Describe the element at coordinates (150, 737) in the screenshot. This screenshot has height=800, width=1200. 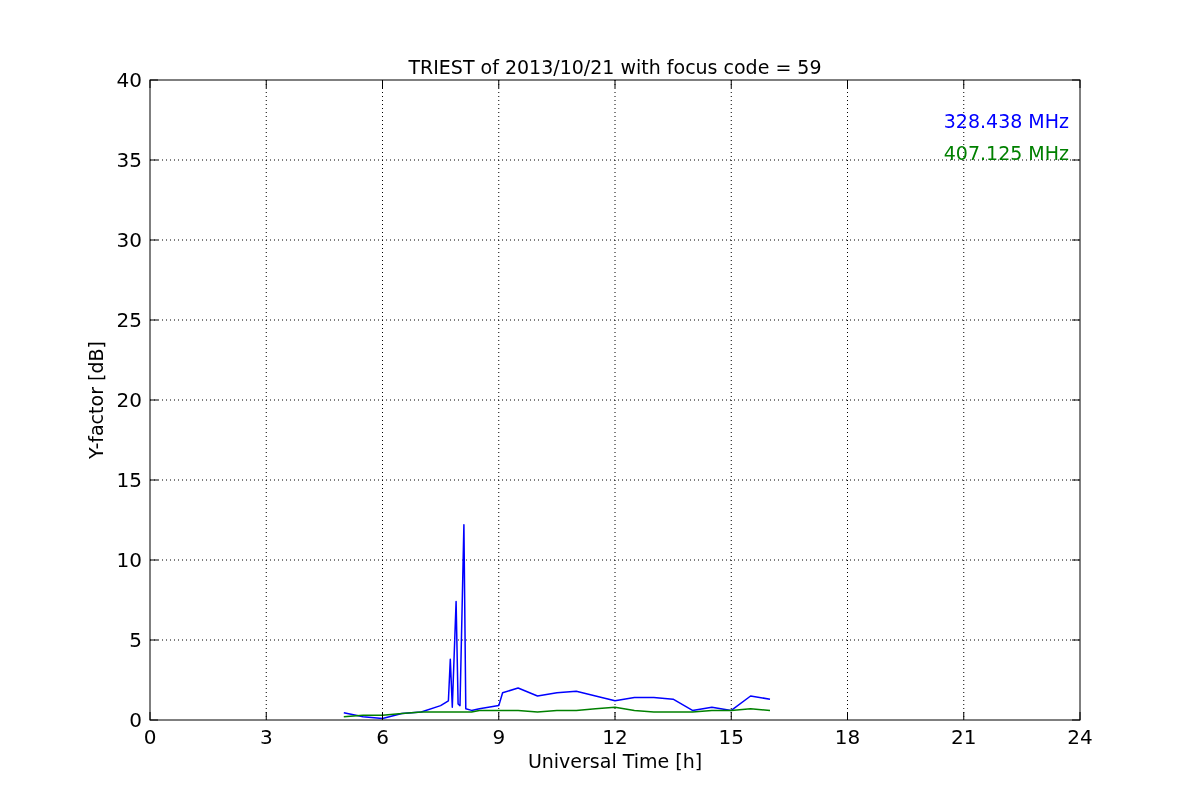
I see `x-tick-label: 0` at that location.